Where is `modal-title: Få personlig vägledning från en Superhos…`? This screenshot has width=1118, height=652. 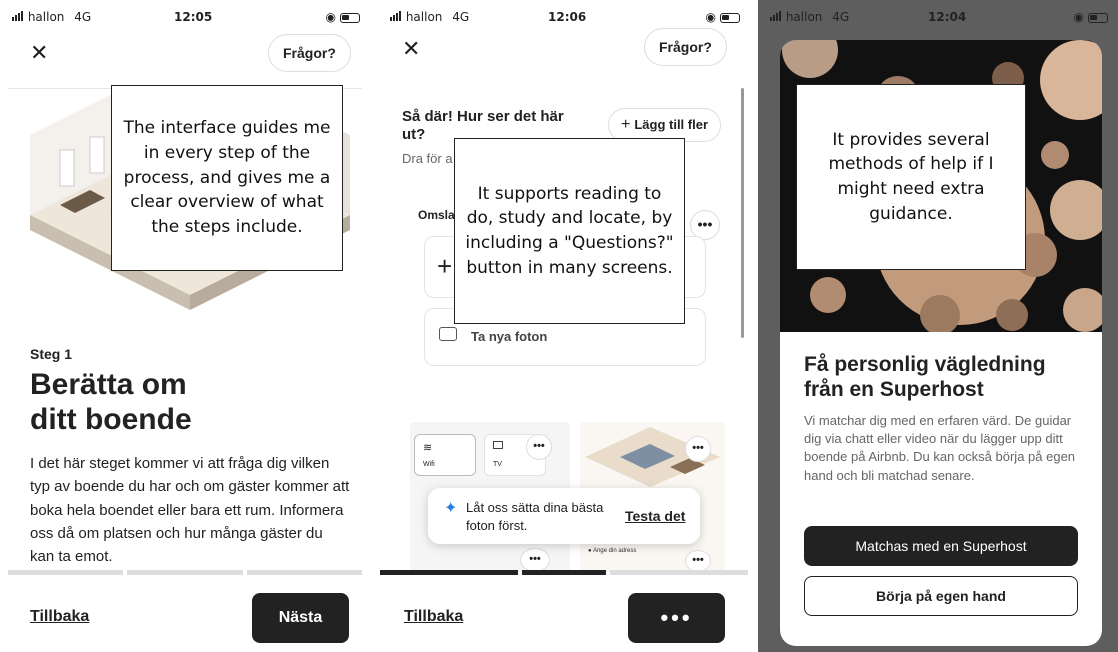 modal-title: Få personlig vägledning från en Superhos… is located at coordinates (925, 377).